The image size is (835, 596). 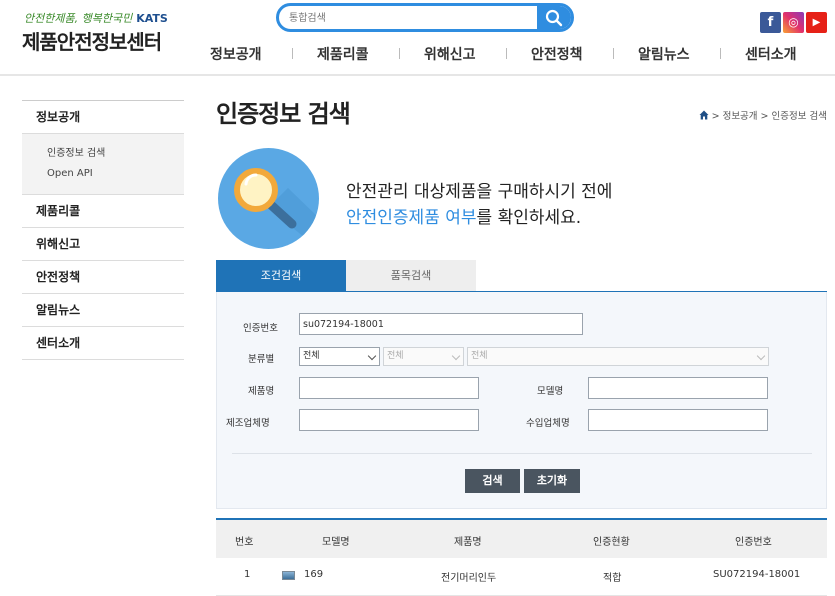 What do you see at coordinates (816, 22) in the screenshot?
I see `youtube-icon: ▶` at bounding box center [816, 22].